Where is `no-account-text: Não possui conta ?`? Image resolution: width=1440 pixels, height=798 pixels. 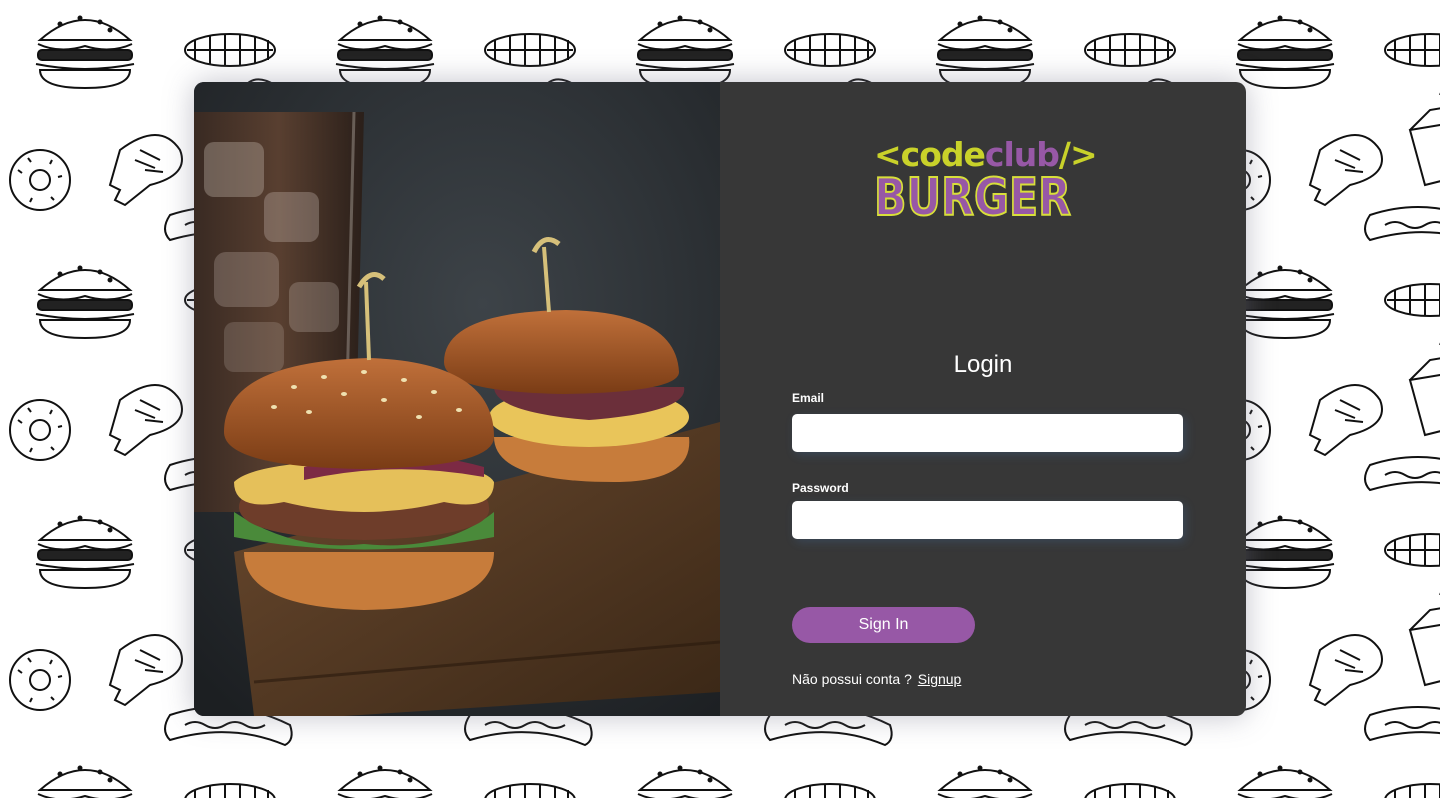 no-account-text: Não possui conta ? is located at coordinates (852, 679).